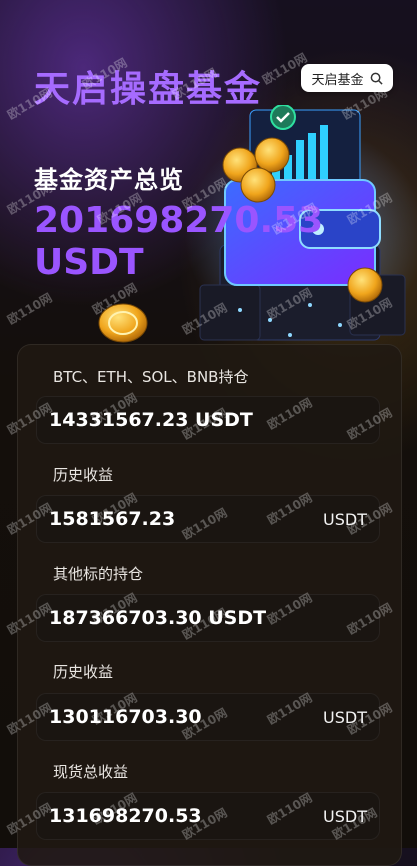 Image resolution: width=417 pixels, height=866 pixels. I want to click on total-value: 201698270.53 USDT, so click(199, 242).